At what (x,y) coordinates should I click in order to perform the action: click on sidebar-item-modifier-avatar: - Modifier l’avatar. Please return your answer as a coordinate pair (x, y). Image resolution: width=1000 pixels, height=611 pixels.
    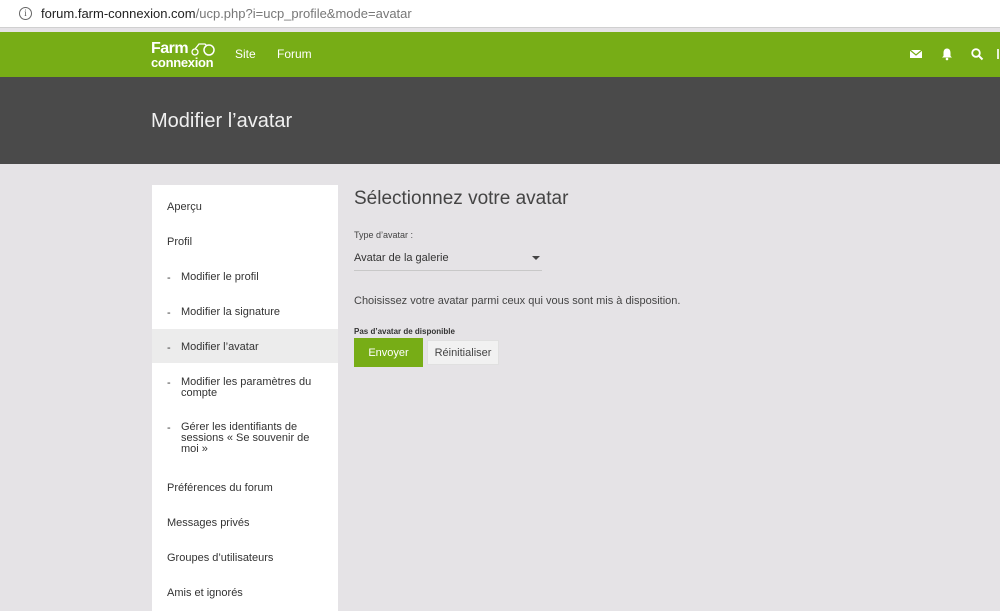
    Looking at the image, I should click on (245, 346).